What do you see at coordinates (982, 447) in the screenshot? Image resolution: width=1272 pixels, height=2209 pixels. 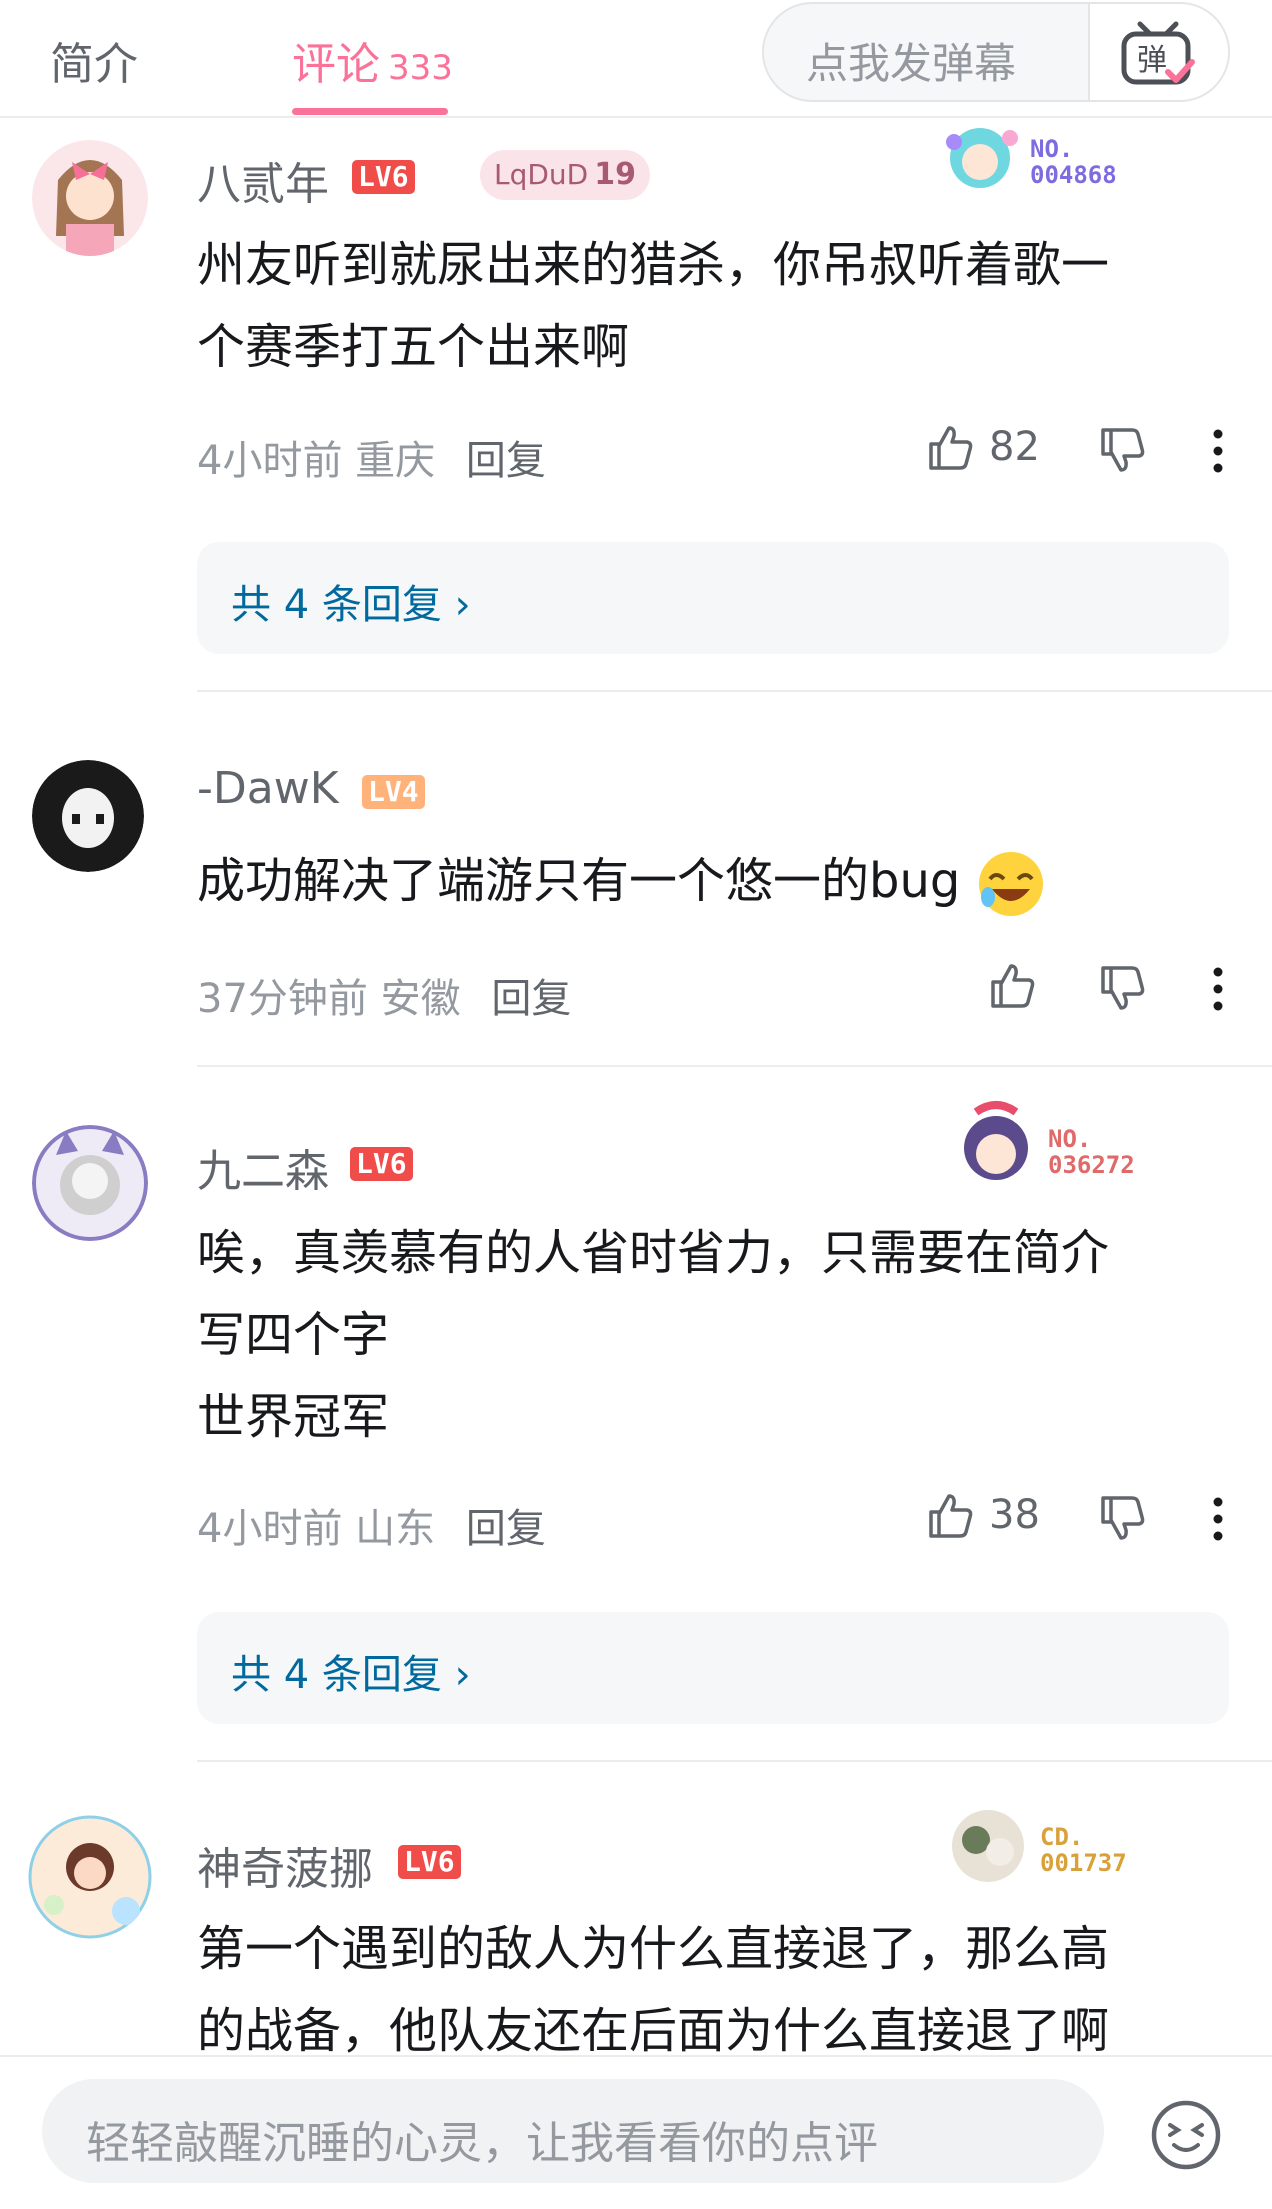 I see `like-button: 82` at bounding box center [982, 447].